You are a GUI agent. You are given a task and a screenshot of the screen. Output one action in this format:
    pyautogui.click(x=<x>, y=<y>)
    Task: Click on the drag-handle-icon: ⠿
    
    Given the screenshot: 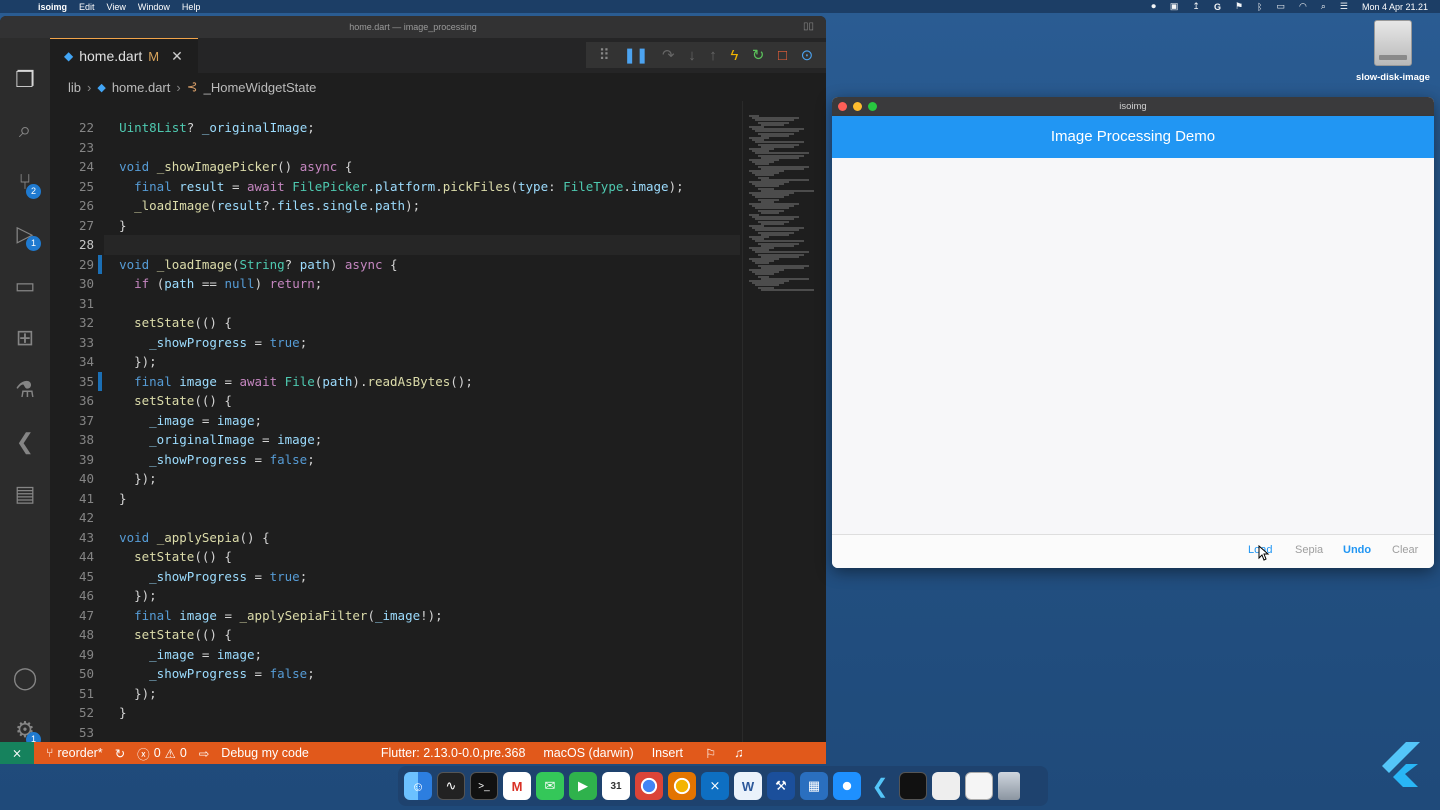 What is the action you would take?
    pyautogui.click(x=604, y=55)
    